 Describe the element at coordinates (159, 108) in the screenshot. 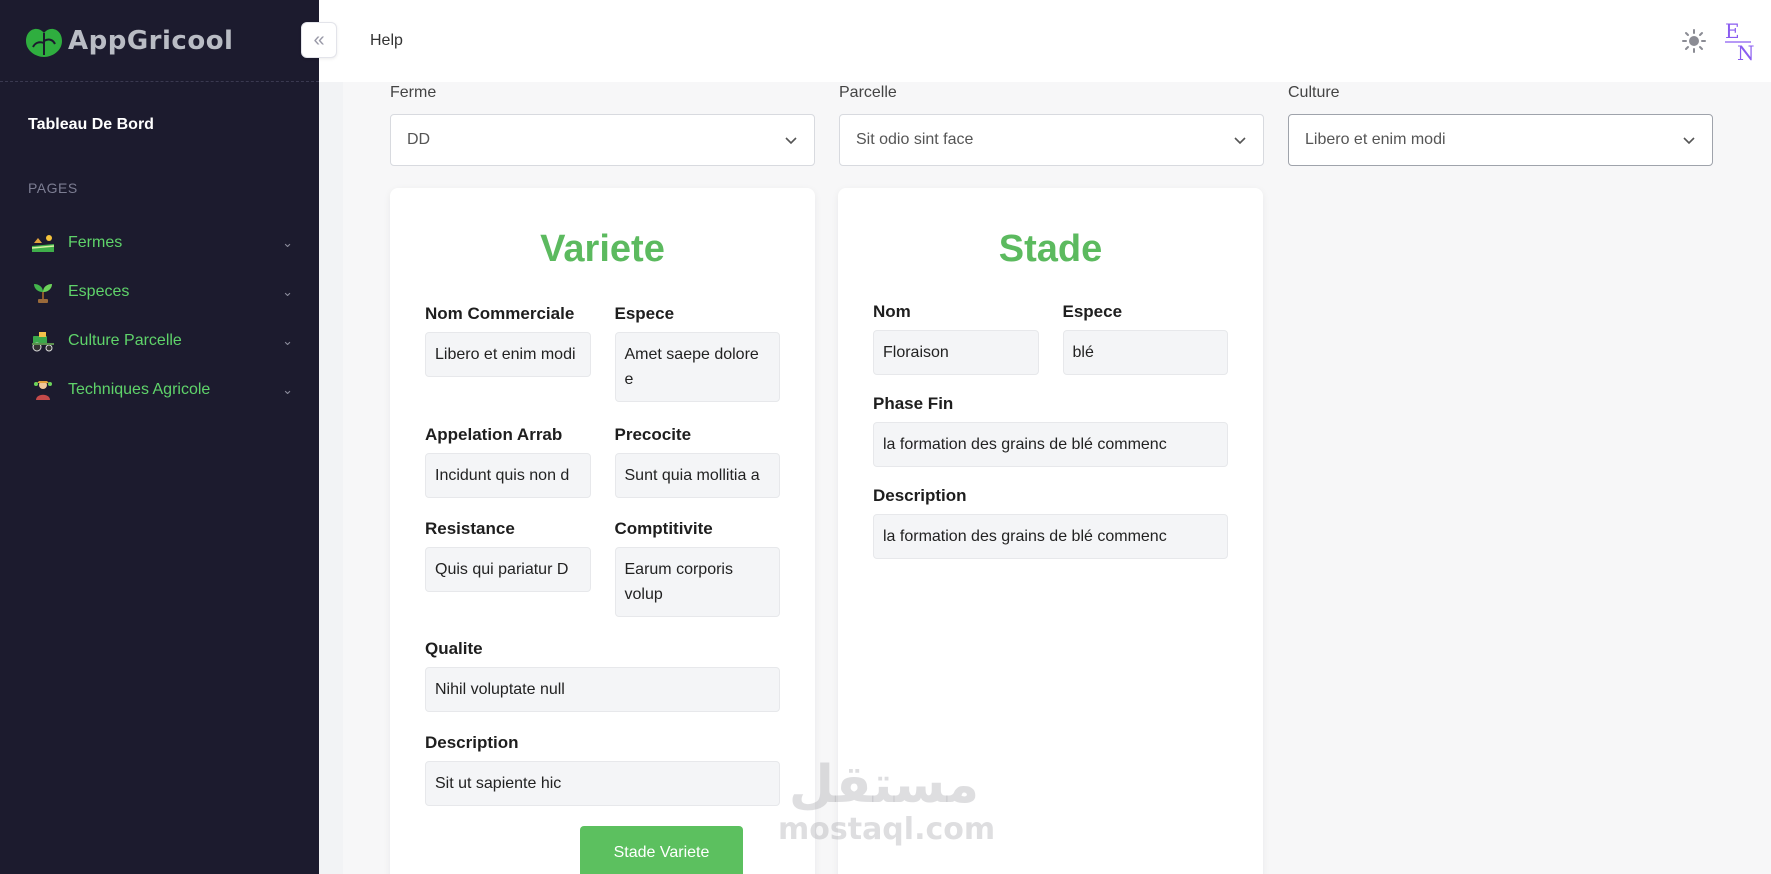

I see `sidebar-dashboard-link: Tableau De Bord` at that location.